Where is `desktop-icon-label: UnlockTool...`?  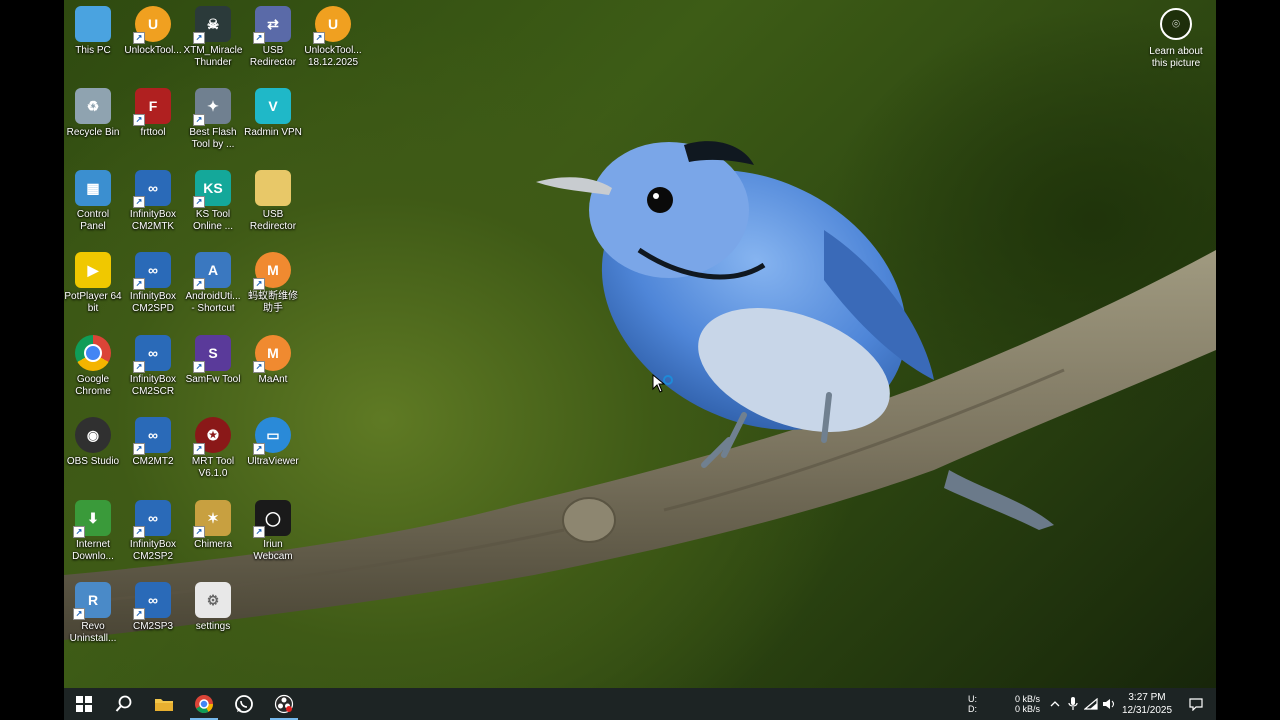 desktop-icon-label: UnlockTool... is located at coordinates (153, 50).